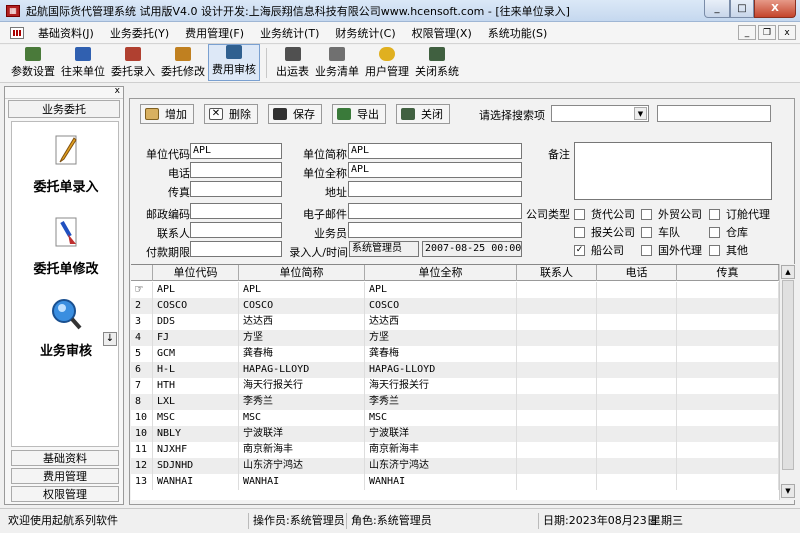 This screenshot has height=533, width=800. What do you see at coordinates (788, 491) in the screenshot?
I see `scroll-down-arrow: ▼` at bounding box center [788, 491].